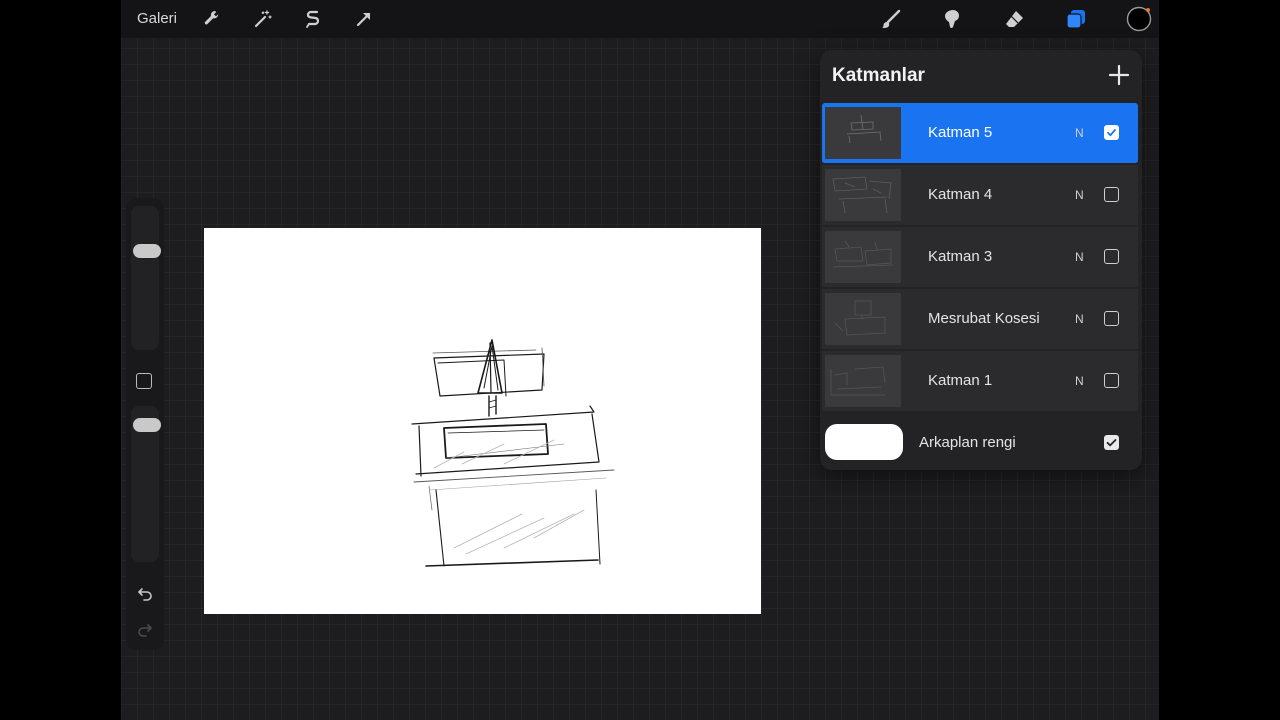  What do you see at coordinates (364, 19) in the screenshot?
I see `transform-arrow-icon` at bounding box center [364, 19].